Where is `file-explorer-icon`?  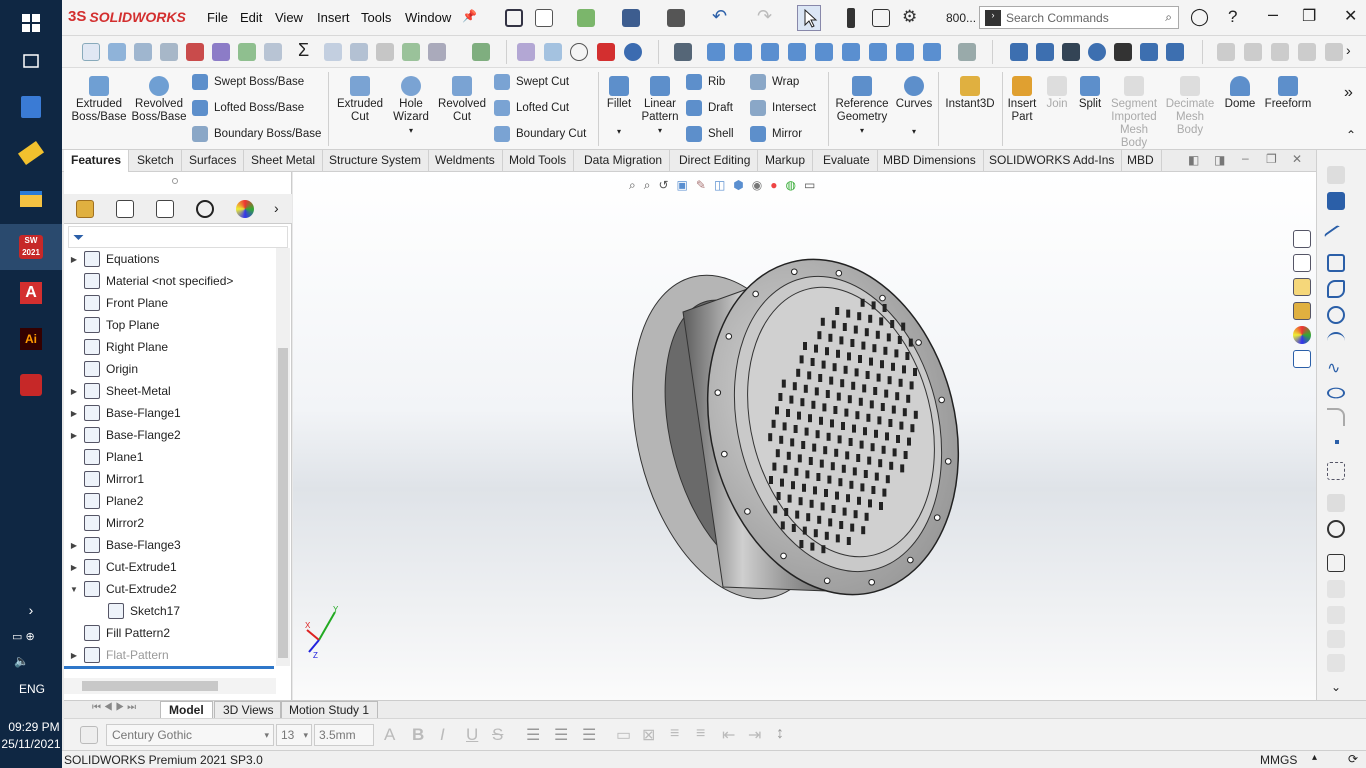 file-explorer-icon is located at coordinates (31, 199).